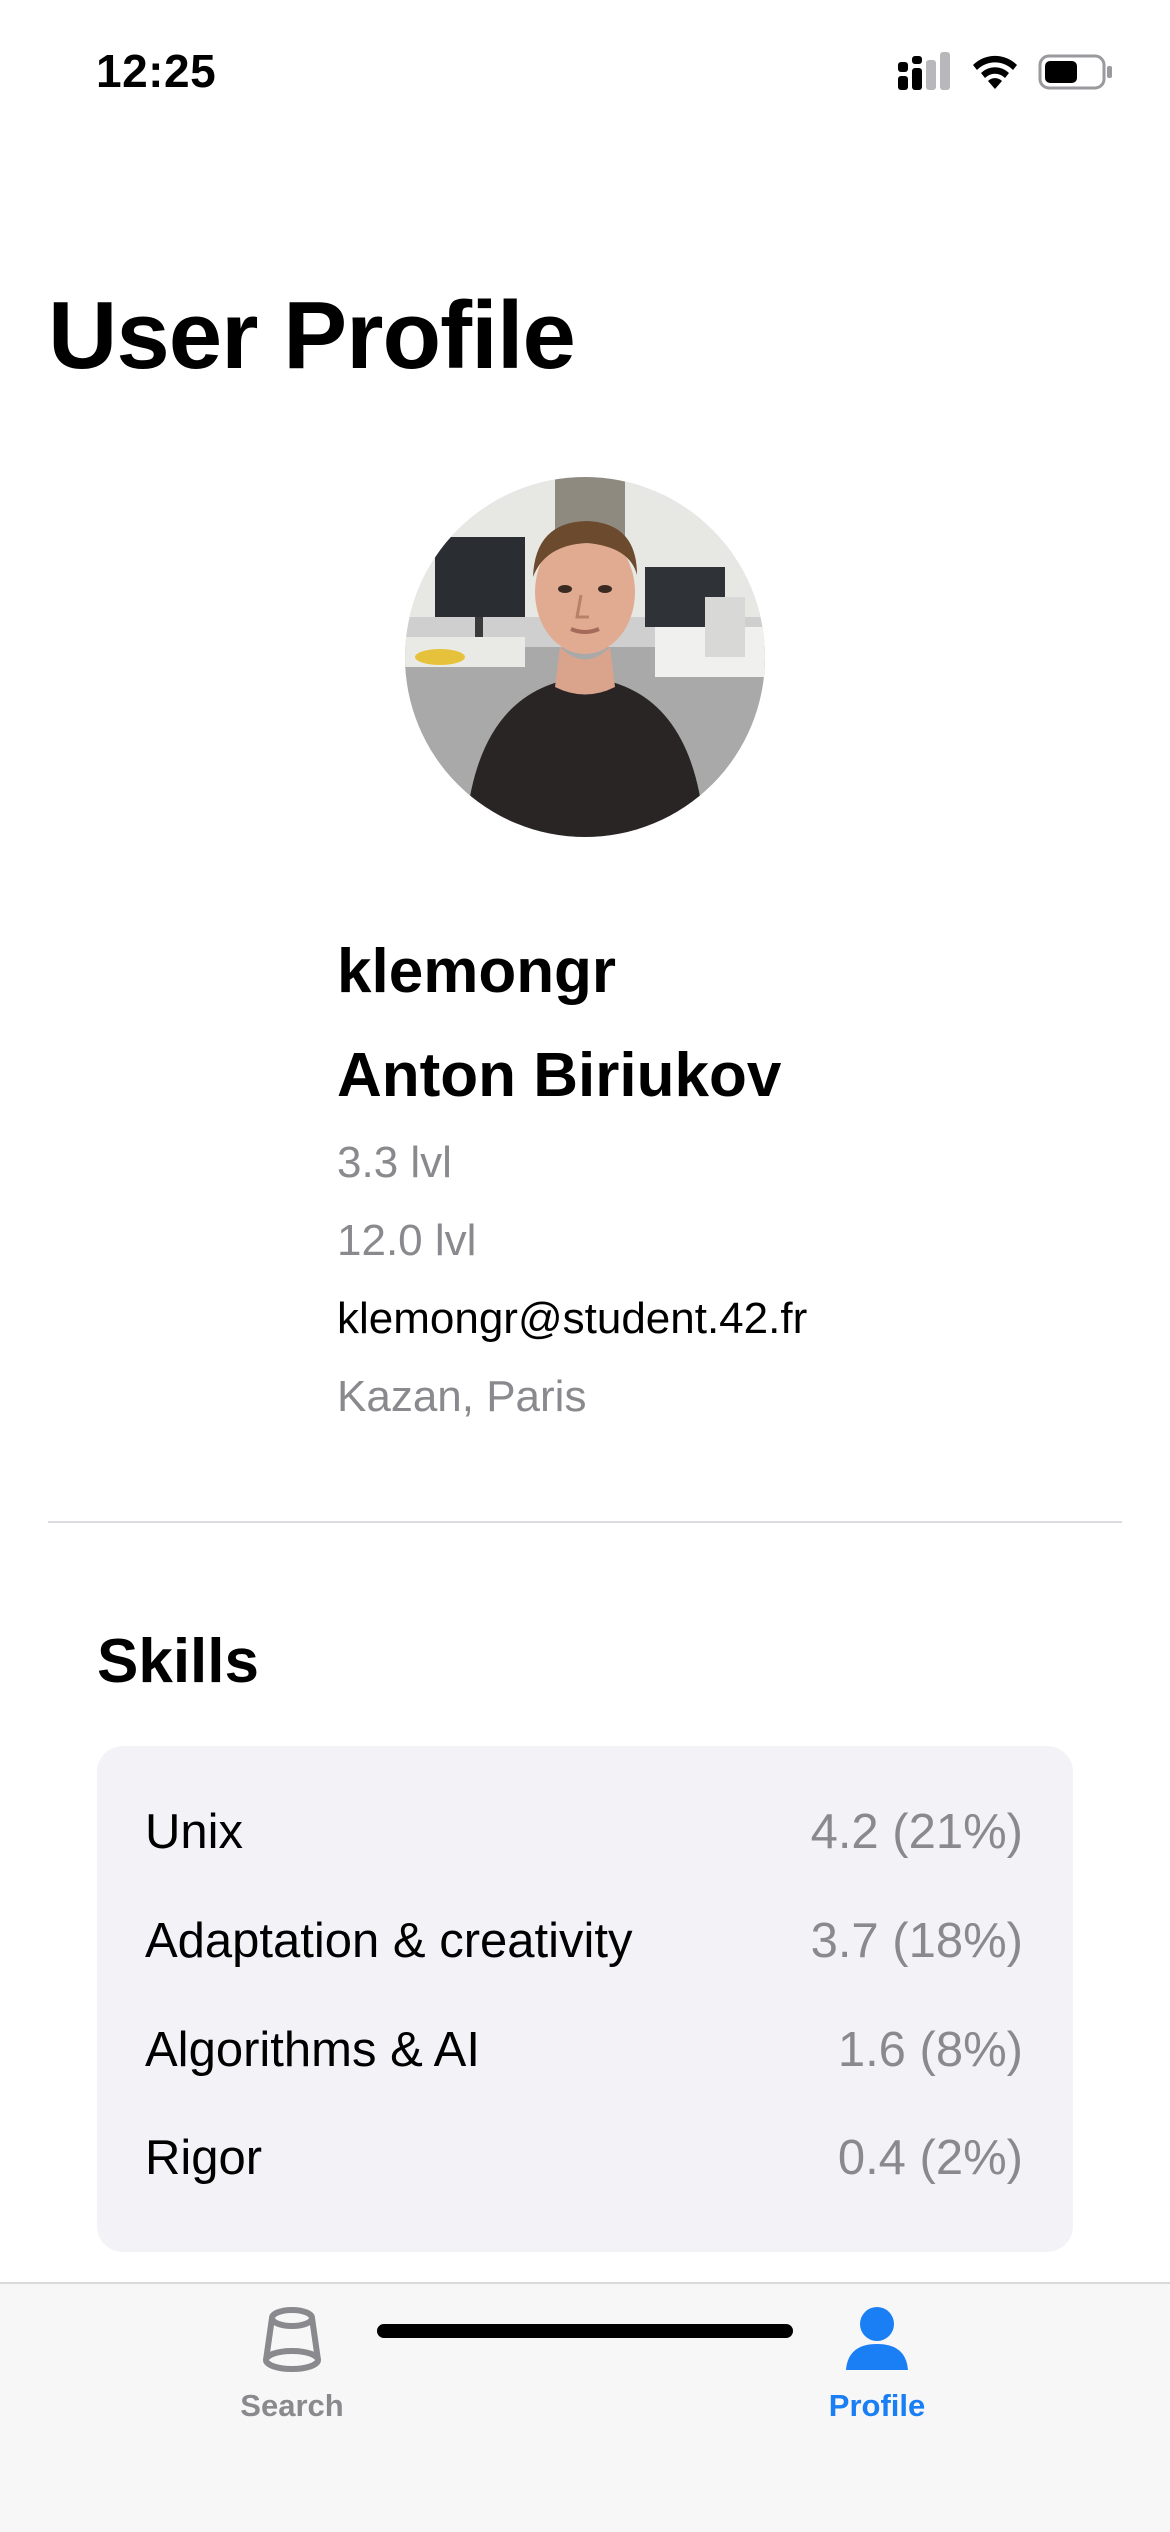  I want to click on battery-icon, so click(1075, 72).